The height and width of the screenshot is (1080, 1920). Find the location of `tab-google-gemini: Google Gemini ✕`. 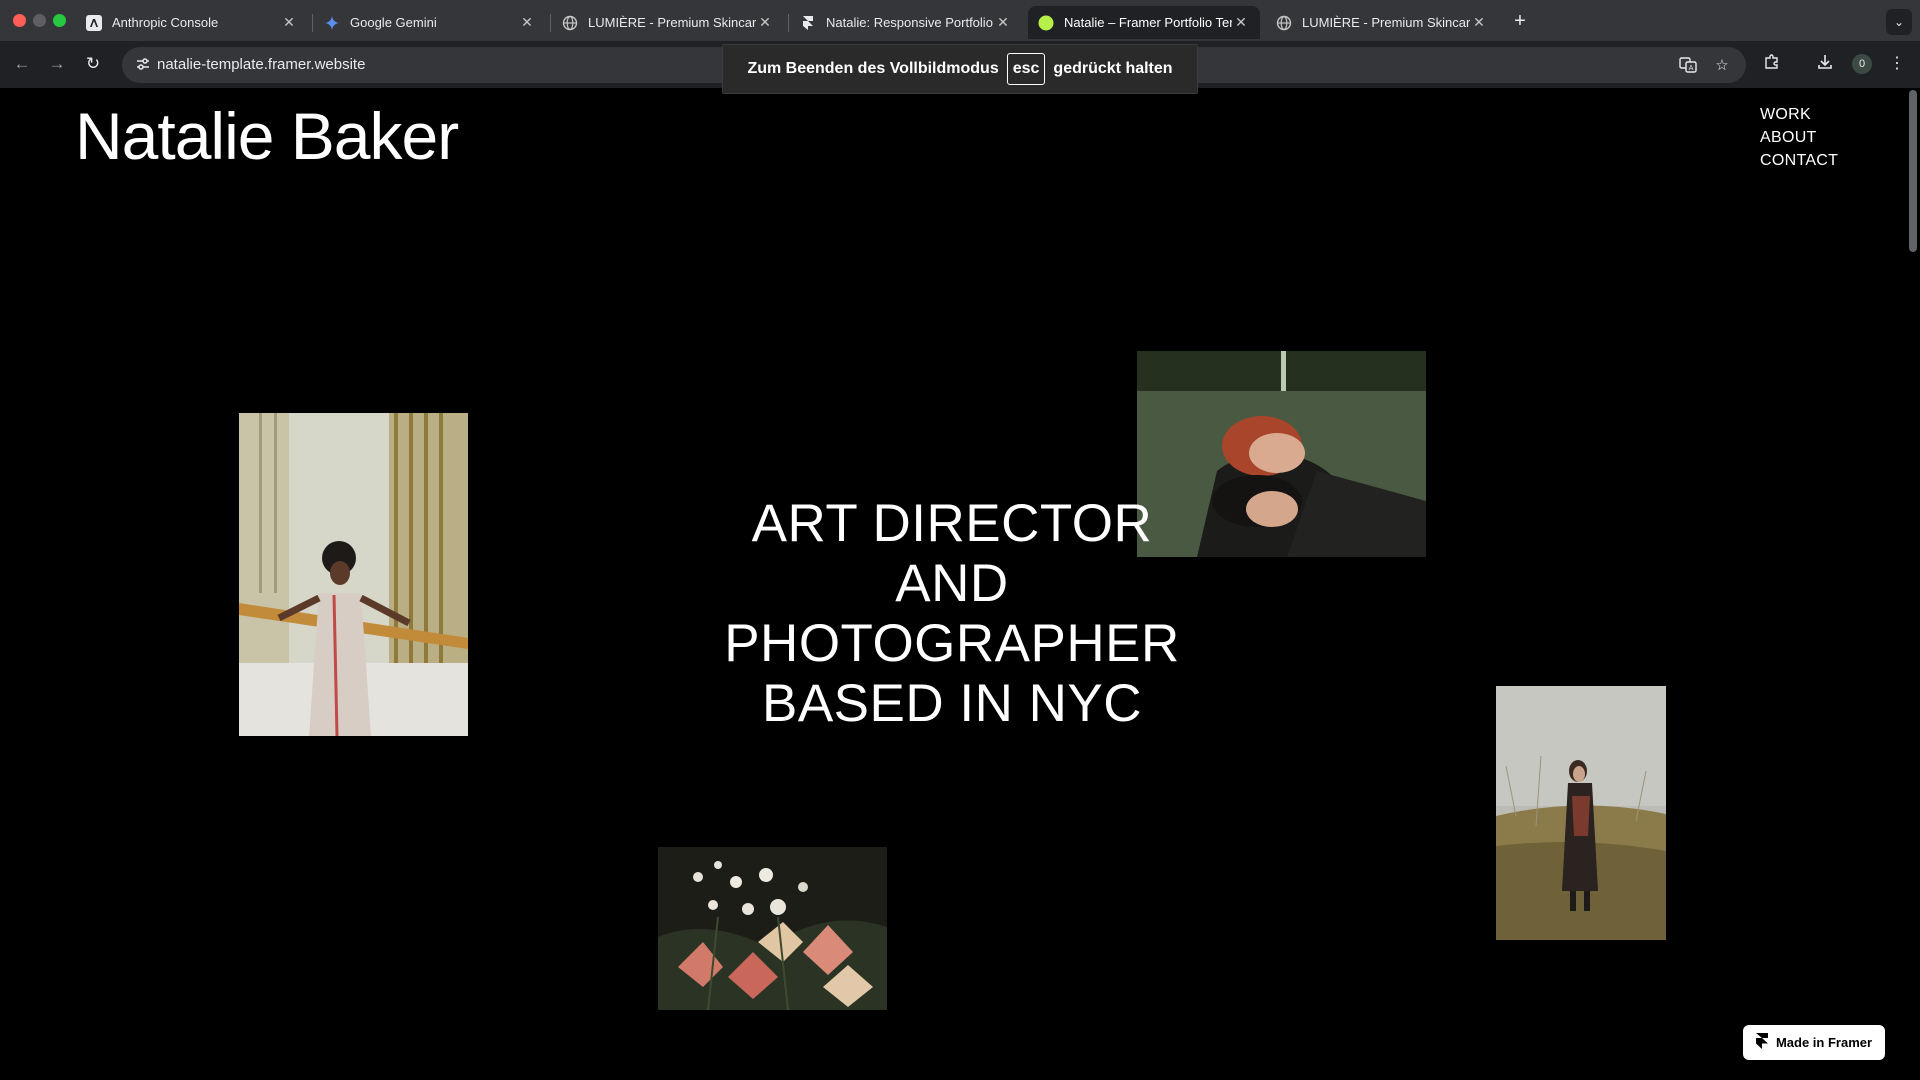

tab-google-gemini: Google Gemini ✕ is located at coordinates (430, 22).